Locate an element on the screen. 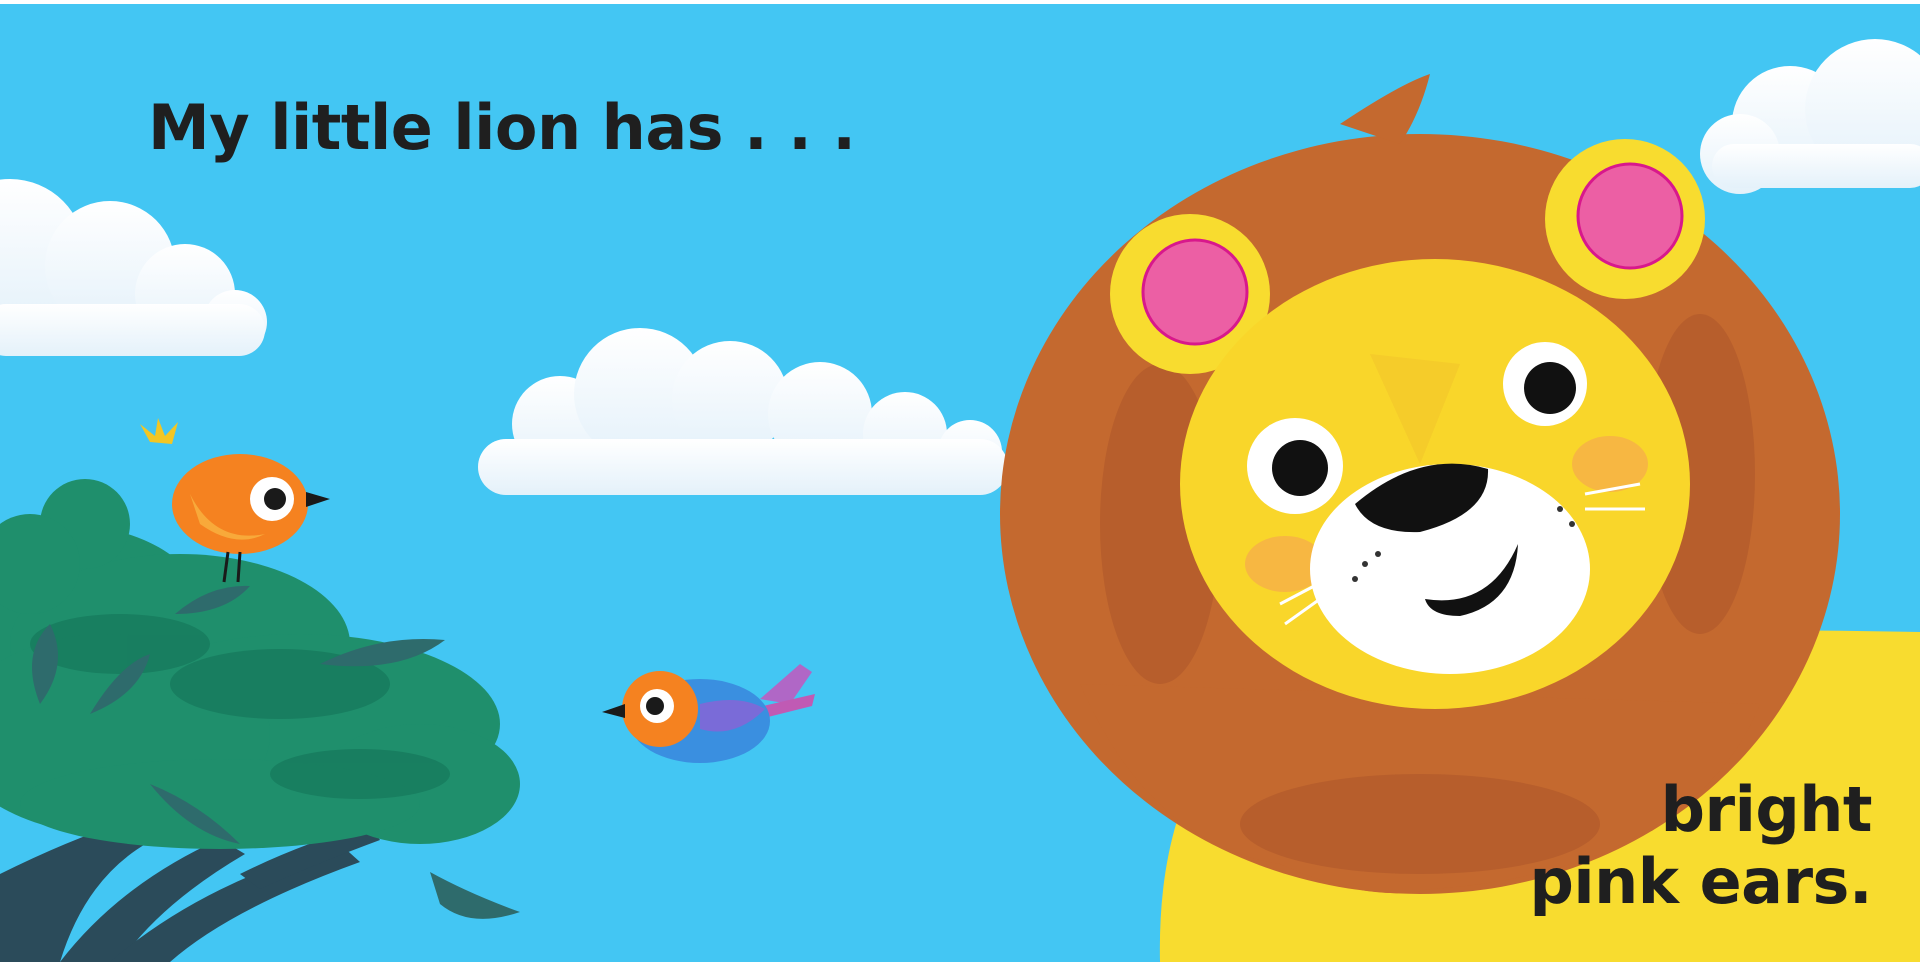  page-text-right: bright pink ears. is located at coordinates (1700, 846).